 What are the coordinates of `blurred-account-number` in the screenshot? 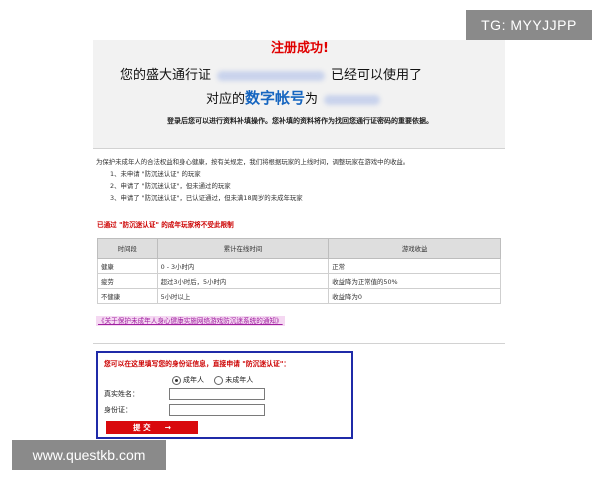 It's located at (352, 99).